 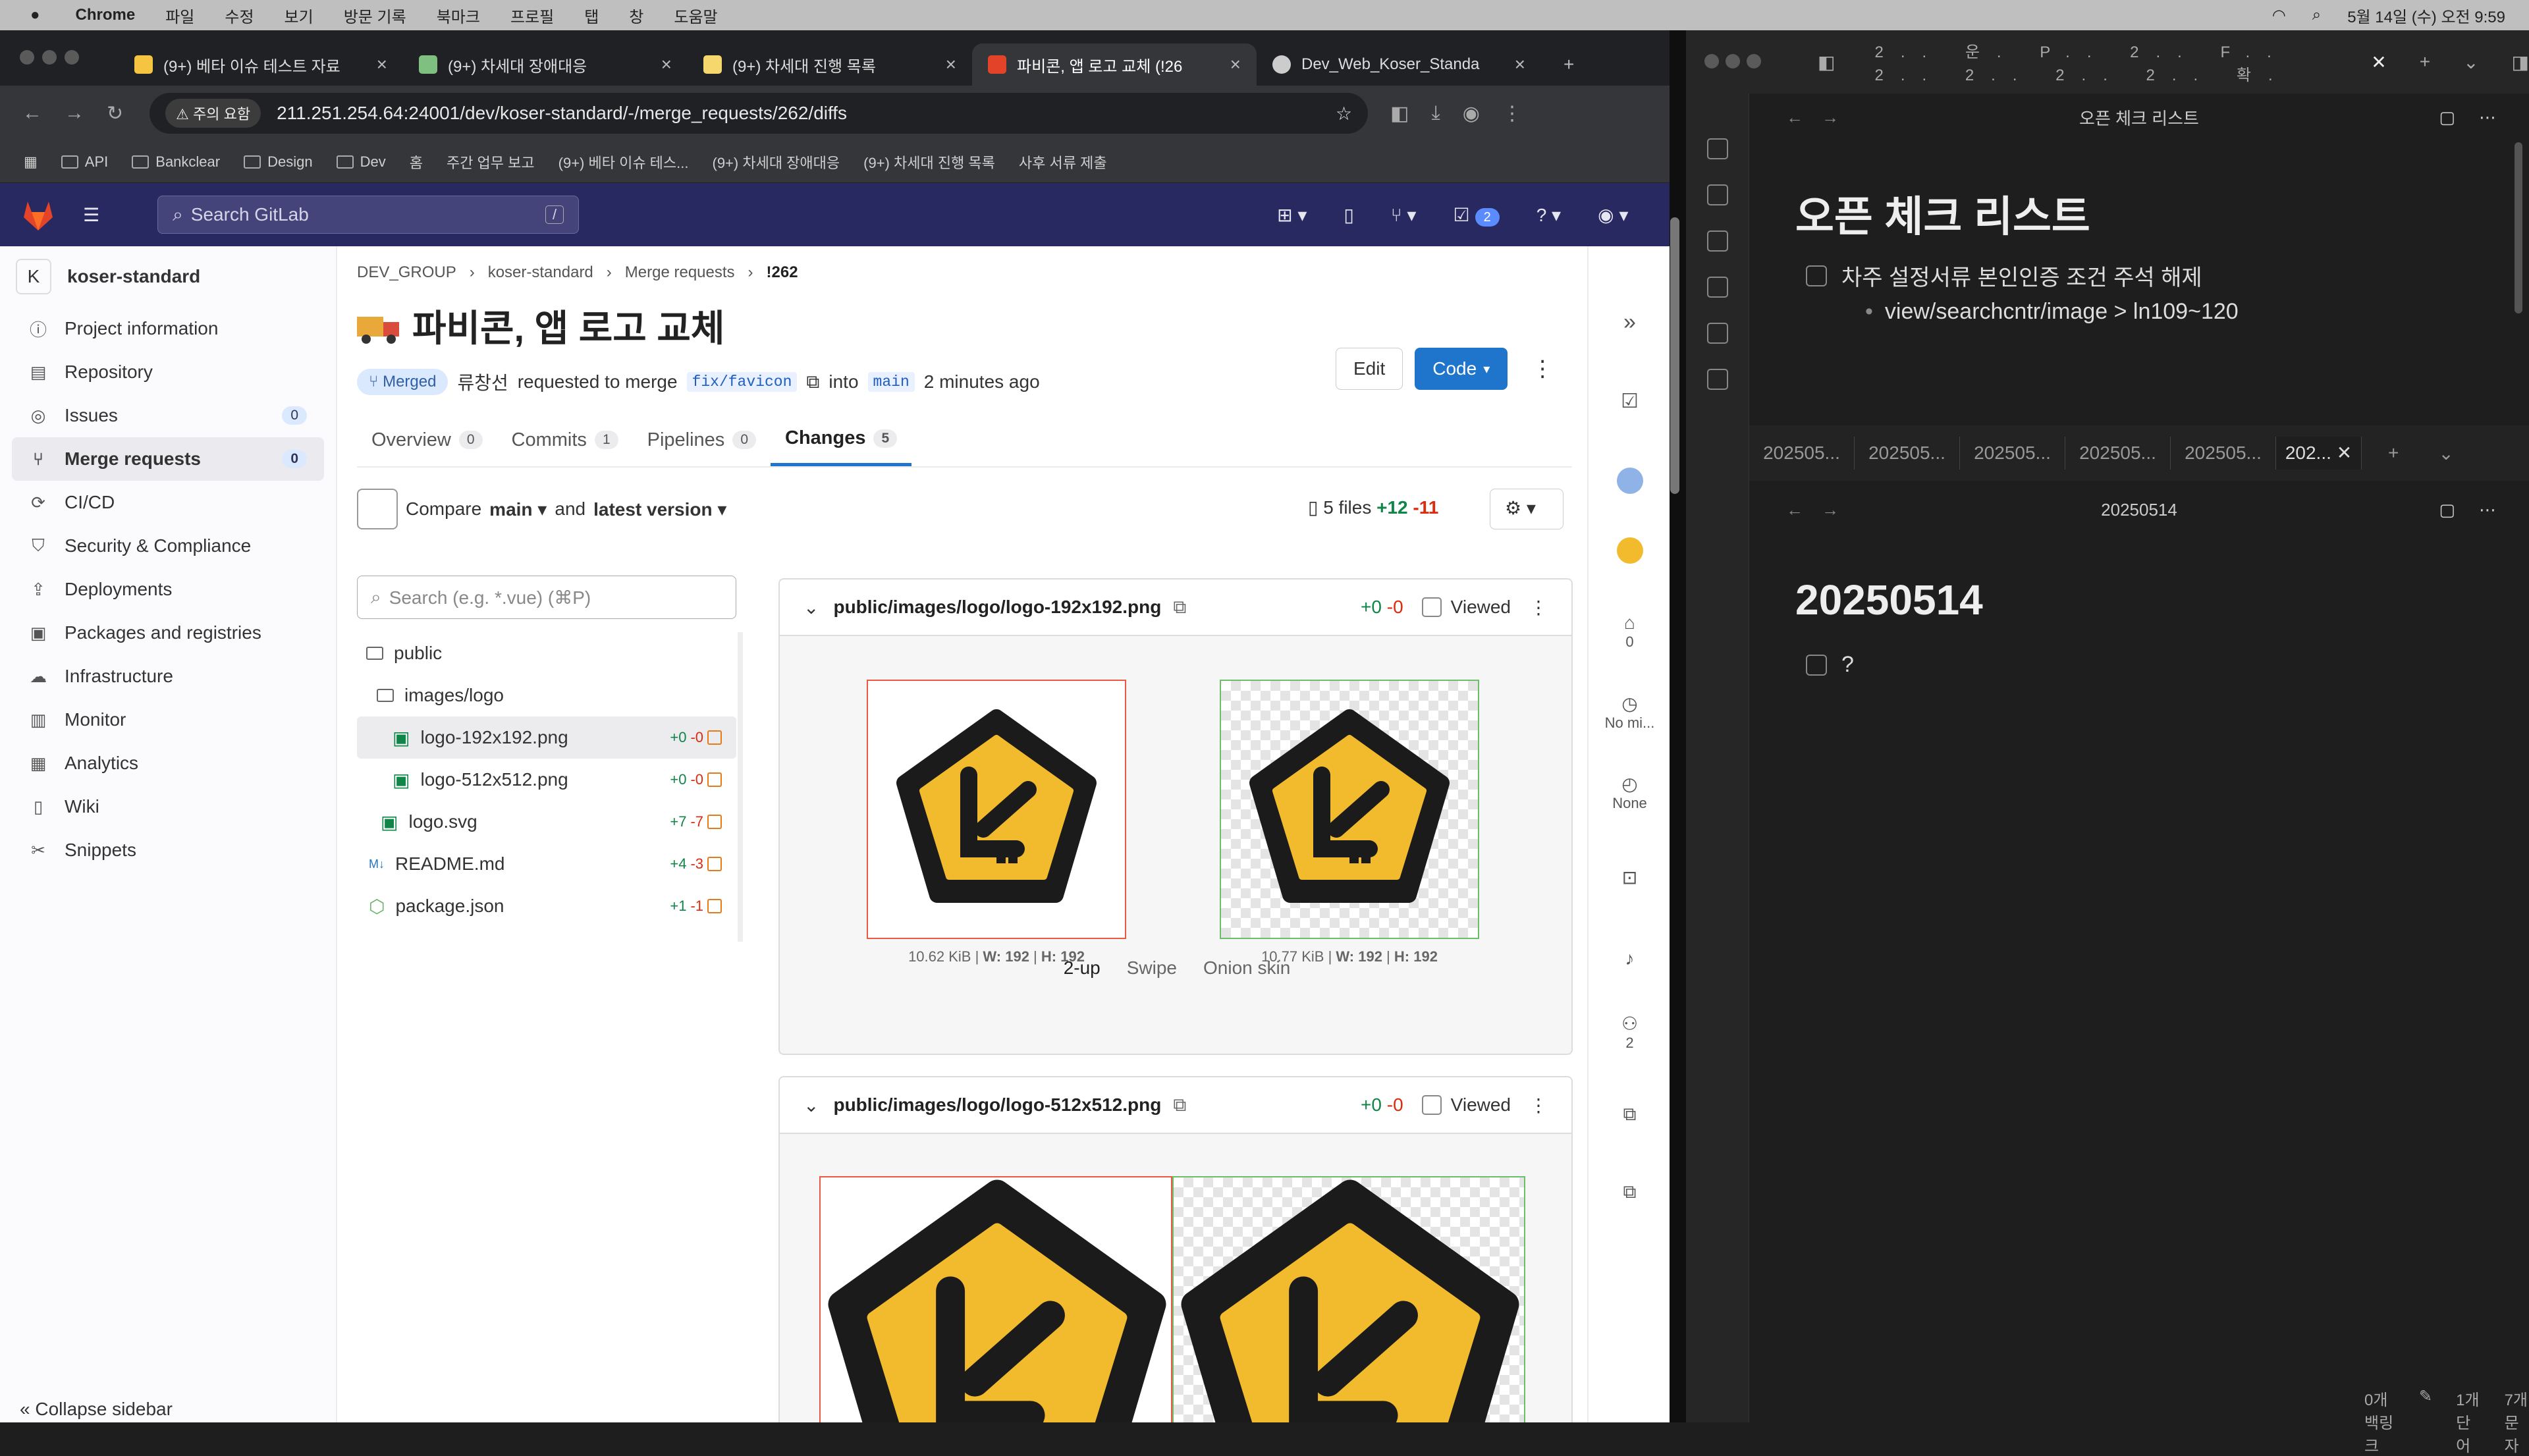 What do you see at coordinates (2425, 1421) in the screenshot?
I see `pencil-icon: ✎` at bounding box center [2425, 1421].